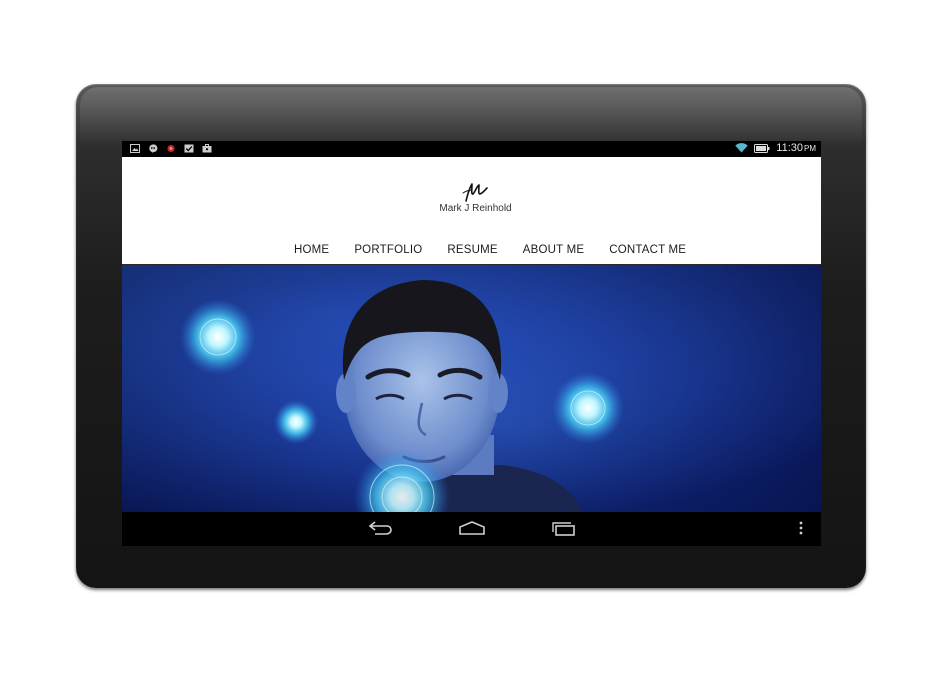 This screenshot has width=939, height=678. Describe the element at coordinates (475, 192) in the screenshot. I see `logo-signature-icon` at that location.